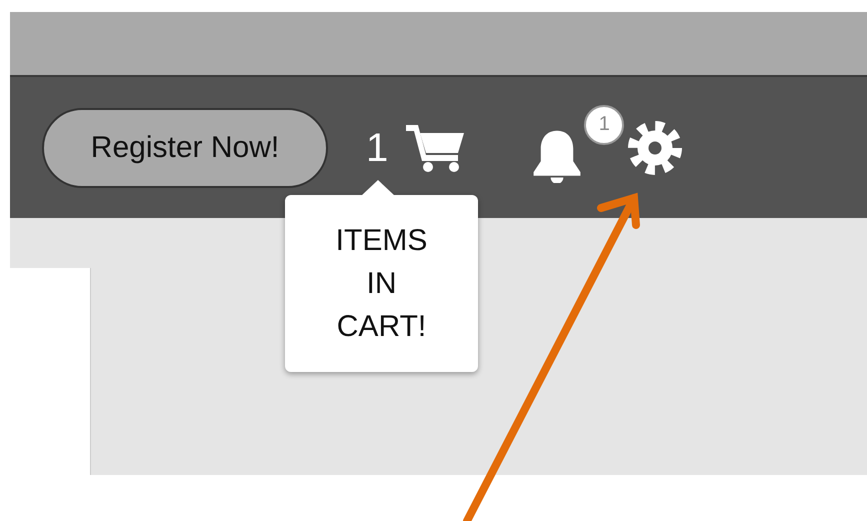 The height and width of the screenshot is (521, 867). I want to click on tooltip-text: ITEMS IN CART!, so click(381, 284).